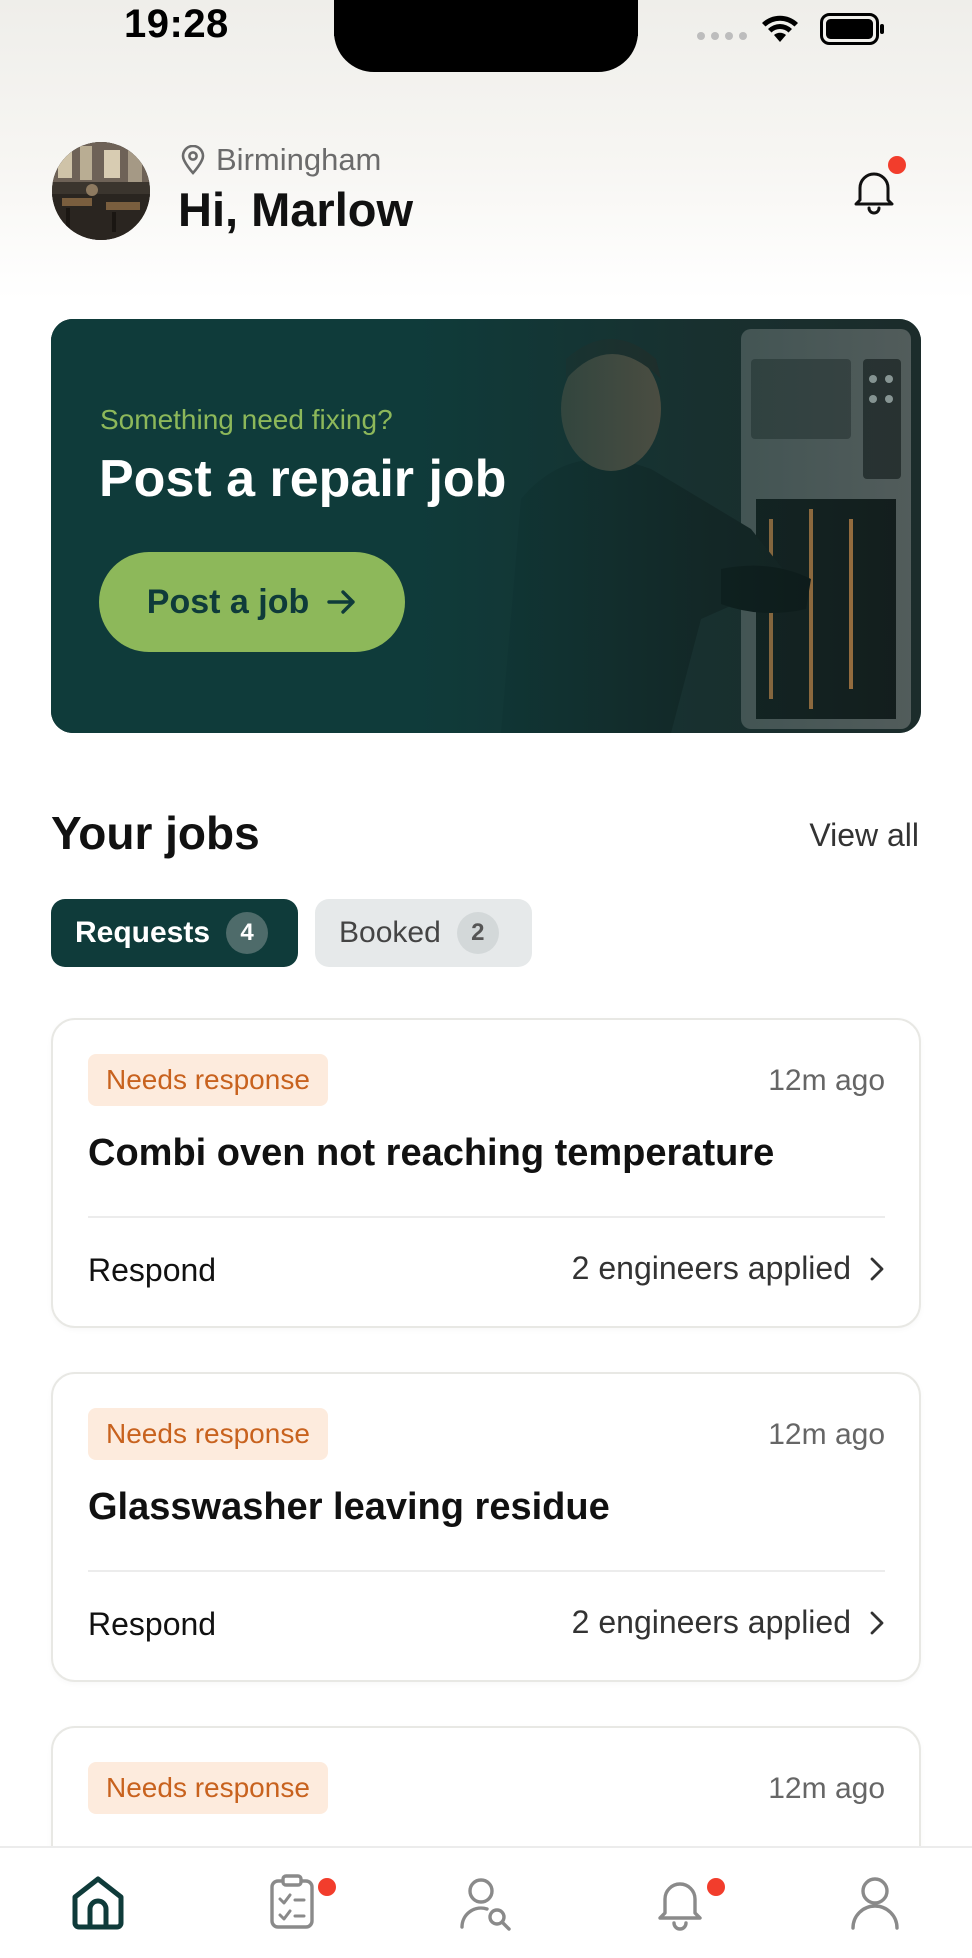  I want to click on home-icon, so click(98, 1903).